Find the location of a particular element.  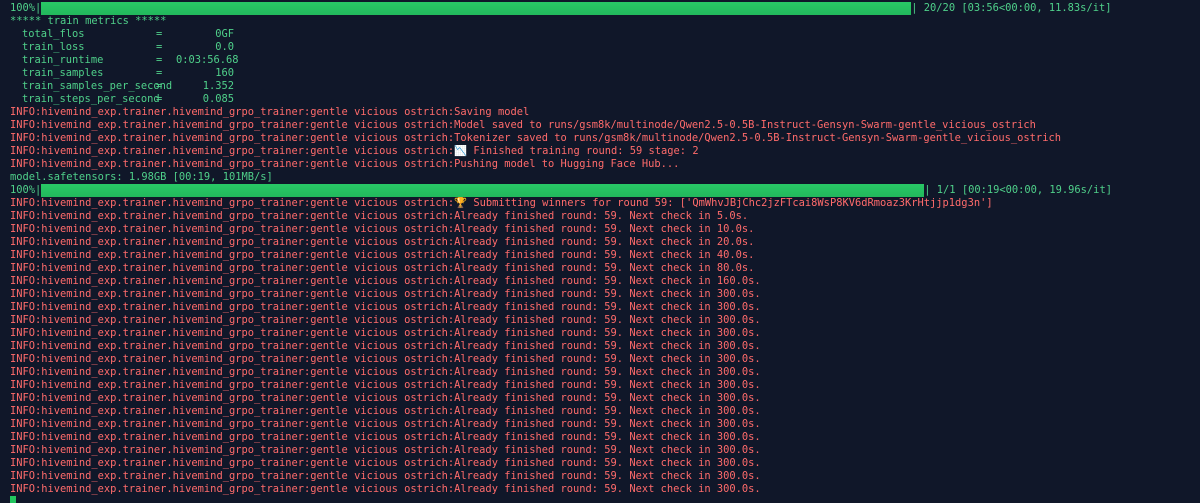

metric-value: 0:03:56.68 is located at coordinates (207, 60).